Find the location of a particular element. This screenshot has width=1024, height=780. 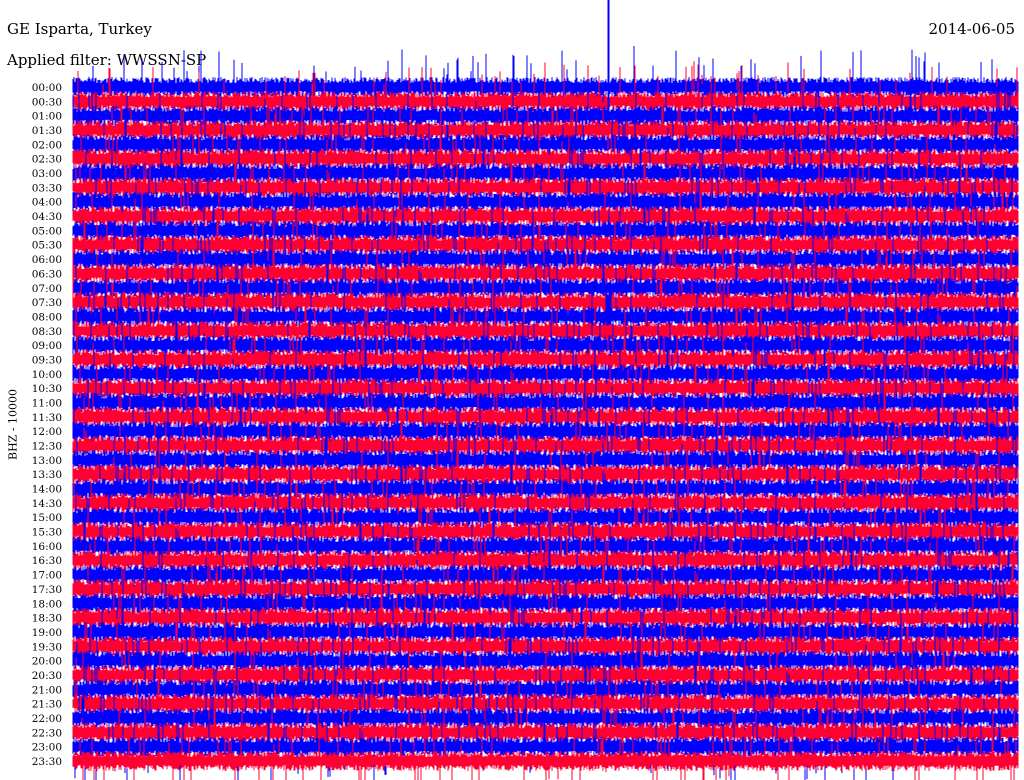

row-time-label: 00:00 is located at coordinates (47, 88).